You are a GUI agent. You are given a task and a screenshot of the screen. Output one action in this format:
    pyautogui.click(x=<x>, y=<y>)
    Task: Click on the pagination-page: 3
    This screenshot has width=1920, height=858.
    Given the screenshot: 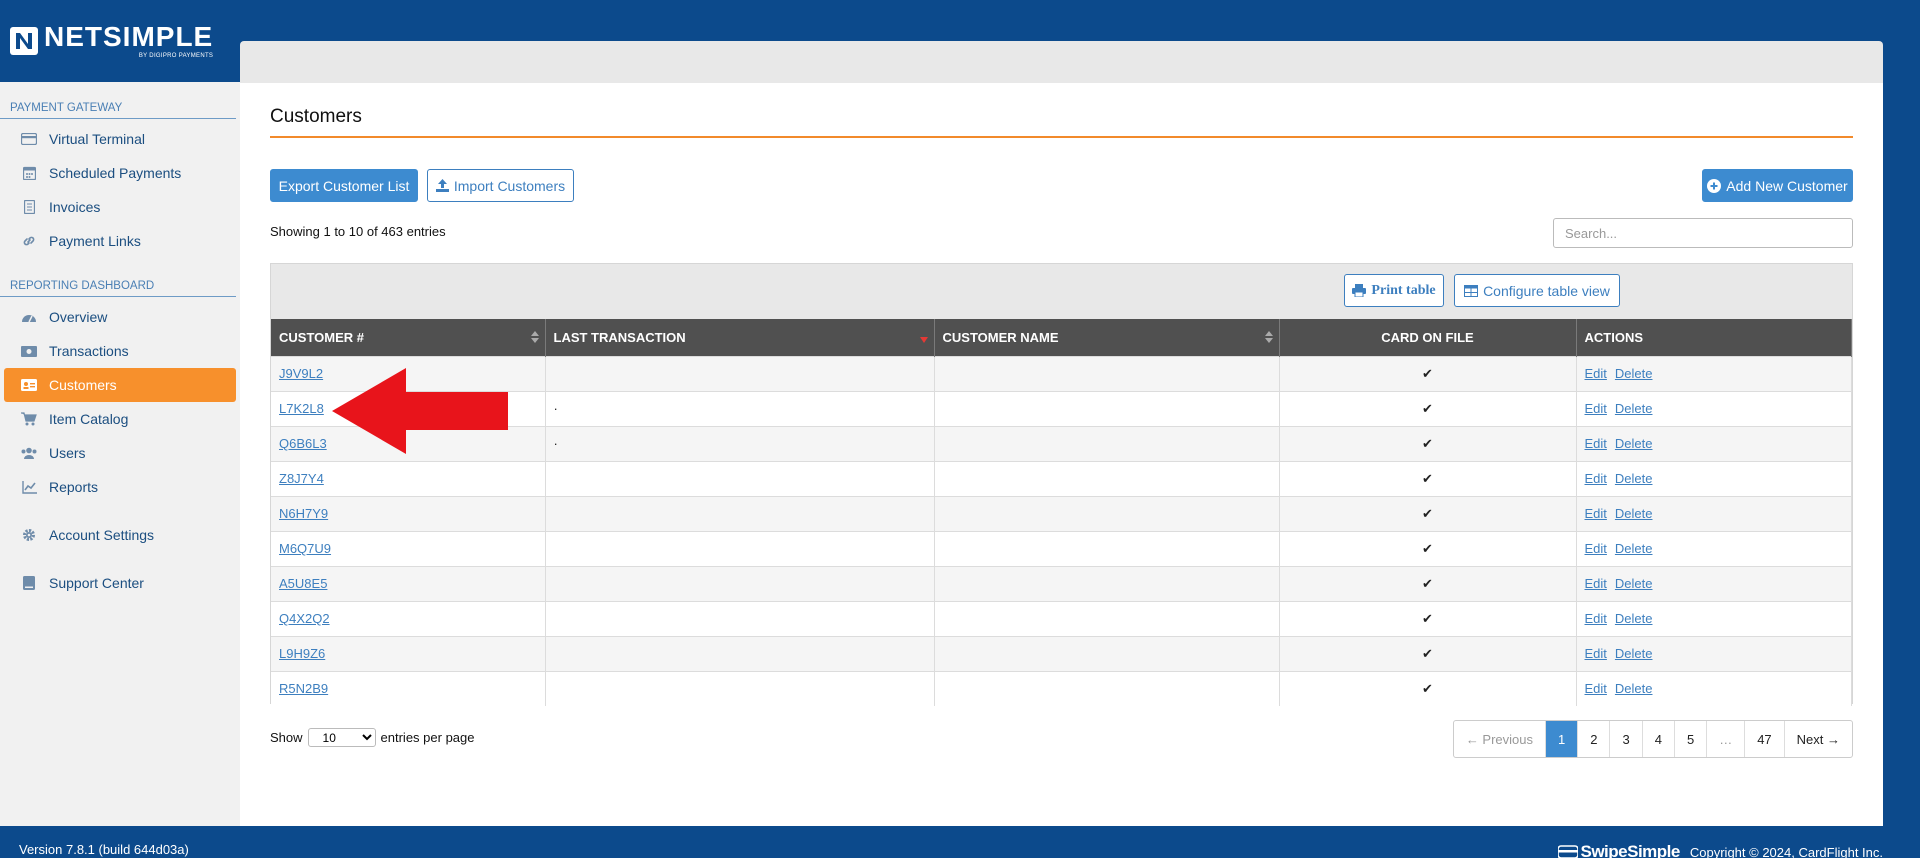 What is the action you would take?
    pyautogui.click(x=1626, y=739)
    